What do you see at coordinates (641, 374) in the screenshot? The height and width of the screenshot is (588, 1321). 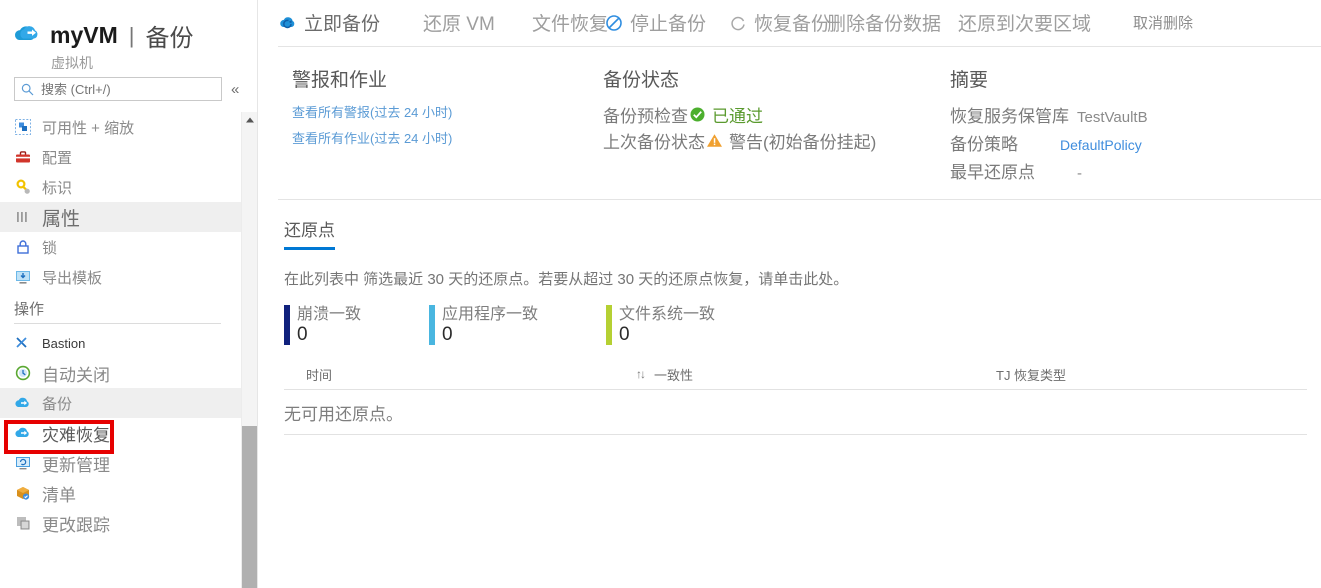 I see `sort-arrows-icon: ↑↓` at bounding box center [641, 374].